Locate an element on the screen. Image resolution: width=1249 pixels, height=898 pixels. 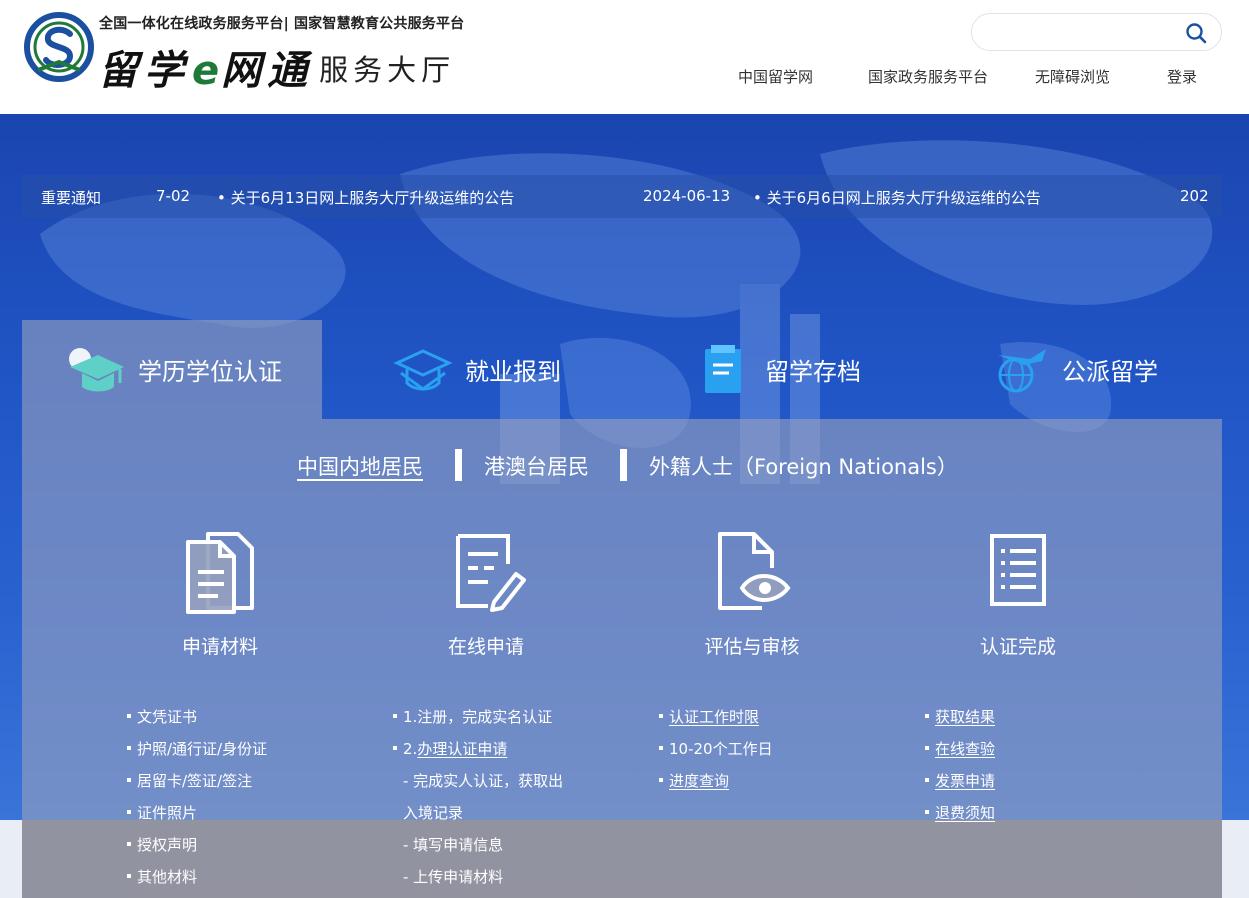
tab-study-archive: 留学存档 is located at coordinates (777, 369).